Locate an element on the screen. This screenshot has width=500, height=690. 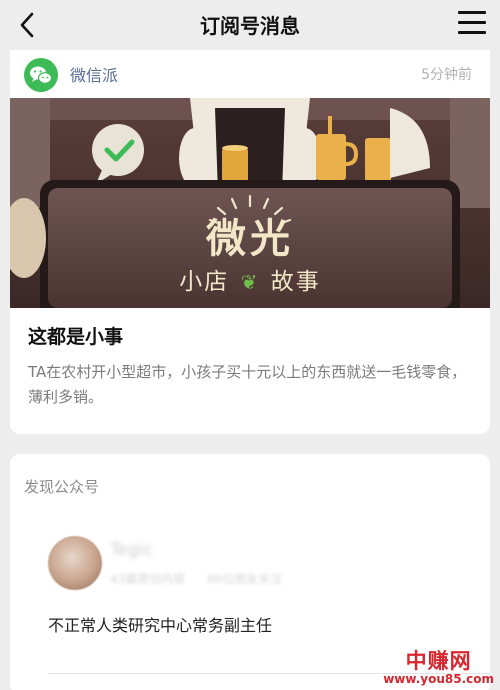
article-title: 这都是小事 is located at coordinates (75, 335).